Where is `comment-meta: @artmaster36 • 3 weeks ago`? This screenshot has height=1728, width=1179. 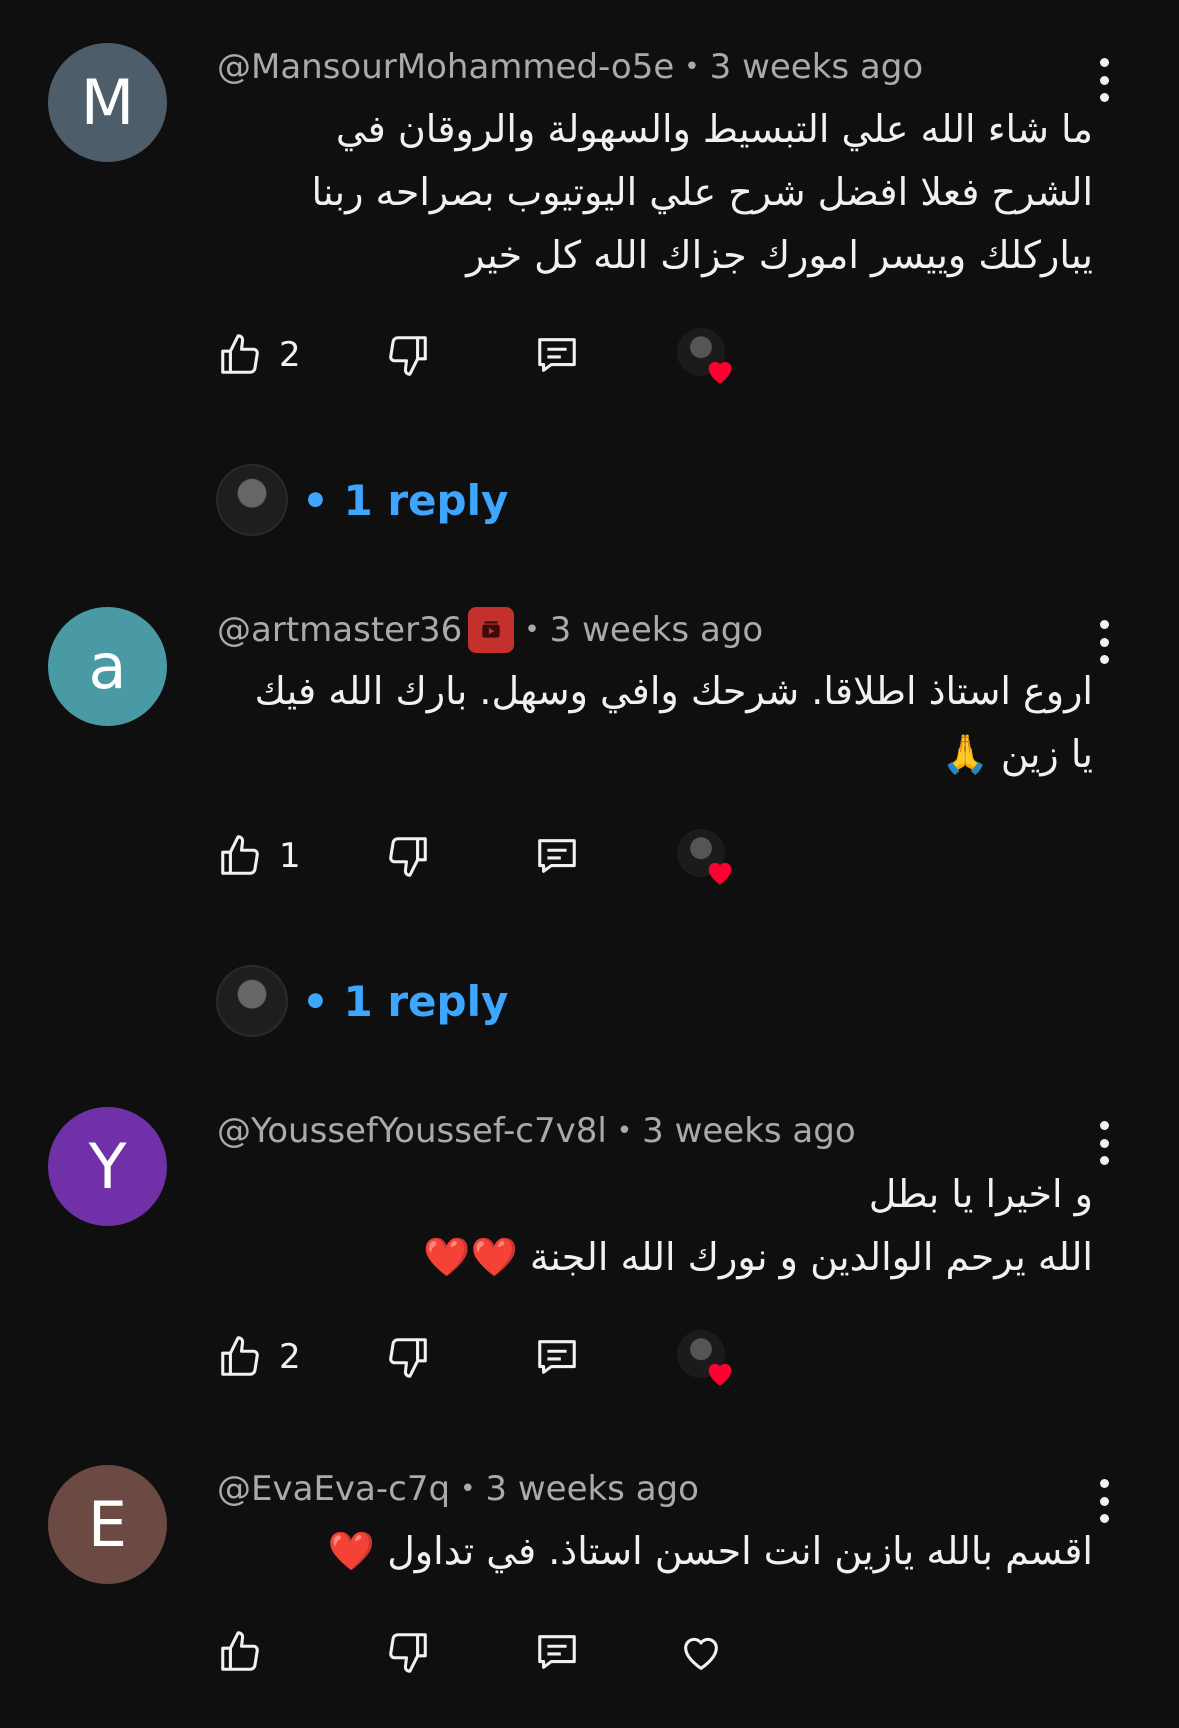
comment-meta: @artmaster36 • 3 weeks ago is located at coordinates (490, 630).